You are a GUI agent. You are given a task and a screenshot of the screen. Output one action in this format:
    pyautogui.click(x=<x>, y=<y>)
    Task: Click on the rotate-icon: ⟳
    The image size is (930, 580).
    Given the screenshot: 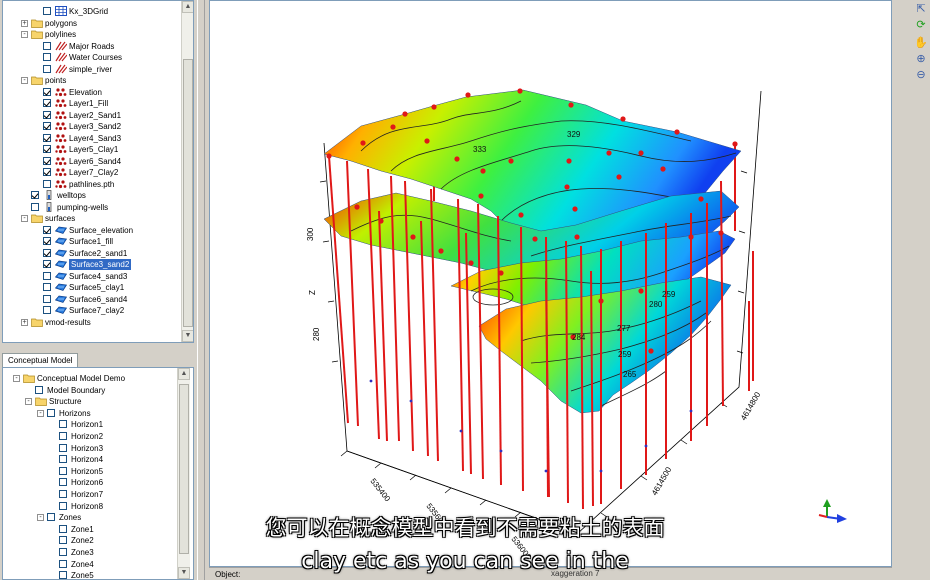 What is the action you would take?
    pyautogui.click(x=921, y=25)
    